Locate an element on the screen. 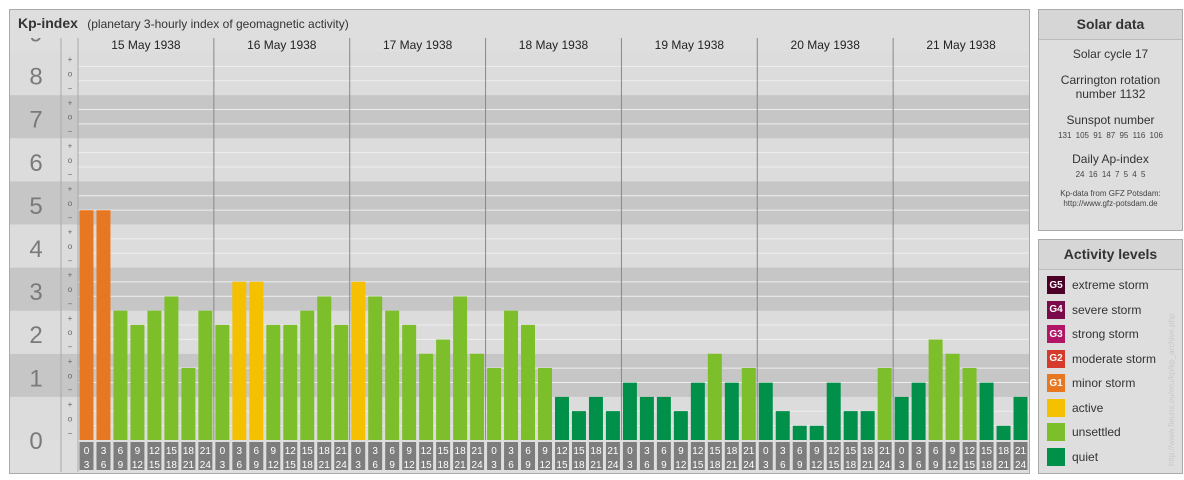 Image resolution: width=1184 pixels, height=480 pixels. legend-swatch: G4 is located at coordinates (1056, 309).